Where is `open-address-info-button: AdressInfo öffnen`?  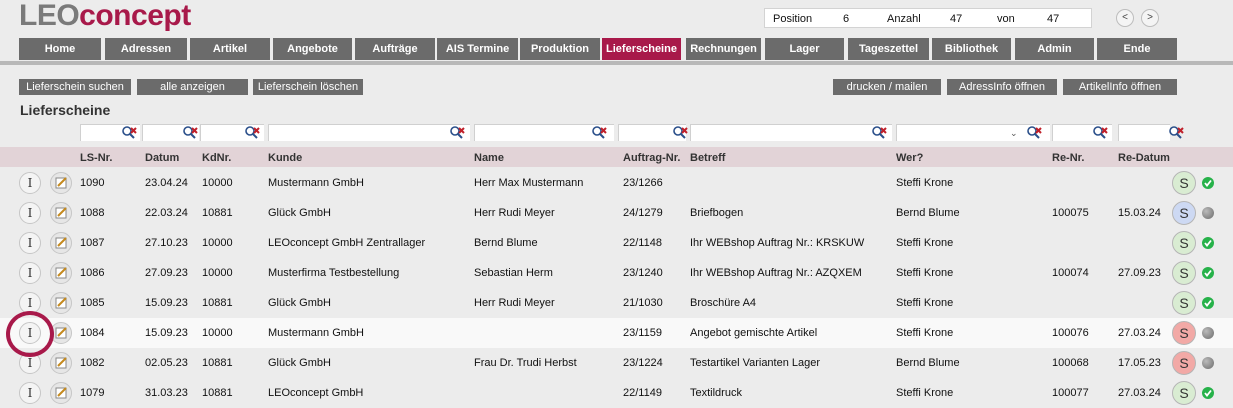 open-address-info-button: AdressInfo öffnen is located at coordinates (1002, 87).